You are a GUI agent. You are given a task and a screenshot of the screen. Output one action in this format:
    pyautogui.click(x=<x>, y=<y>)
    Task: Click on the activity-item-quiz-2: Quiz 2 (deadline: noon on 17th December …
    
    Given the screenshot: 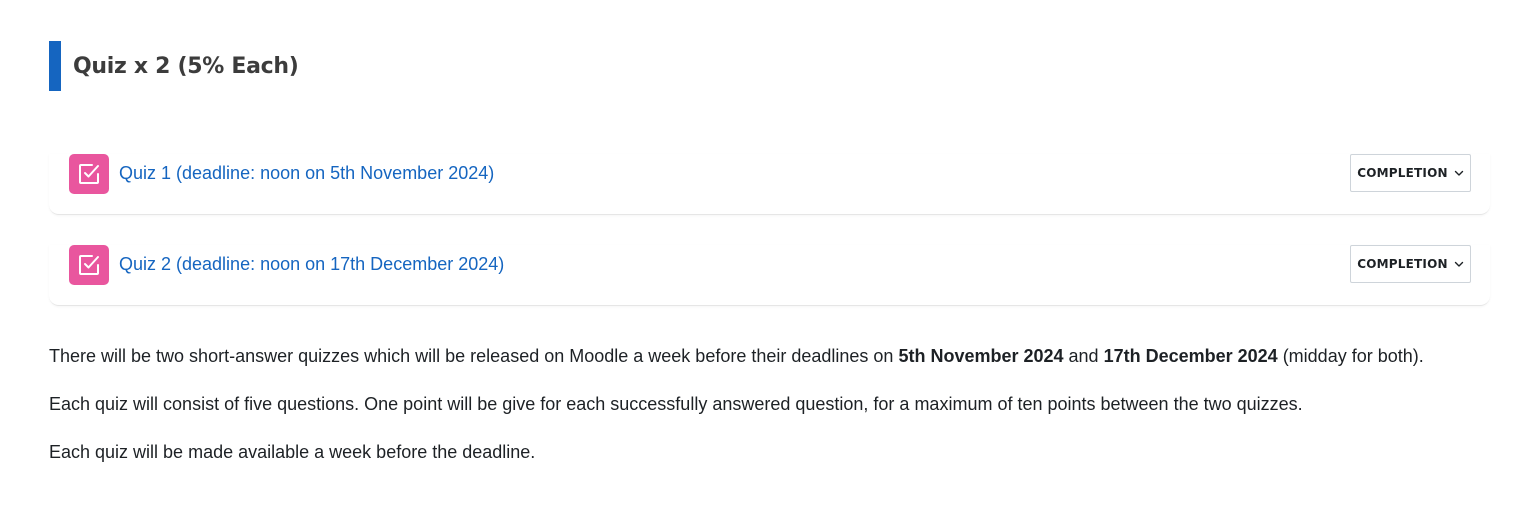 What is the action you would take?
    pyautogui.click(x=769, y=275)
    